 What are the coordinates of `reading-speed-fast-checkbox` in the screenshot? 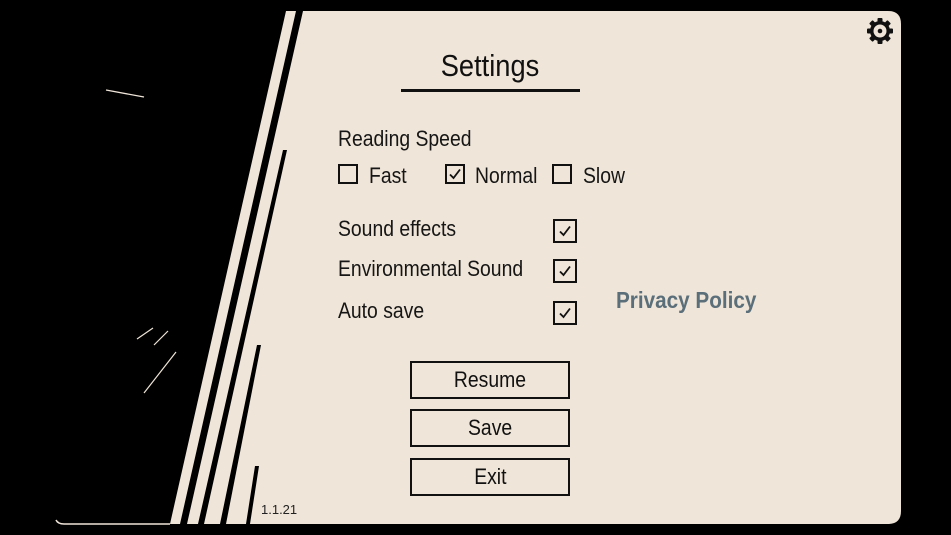 It's located at (348, 174).